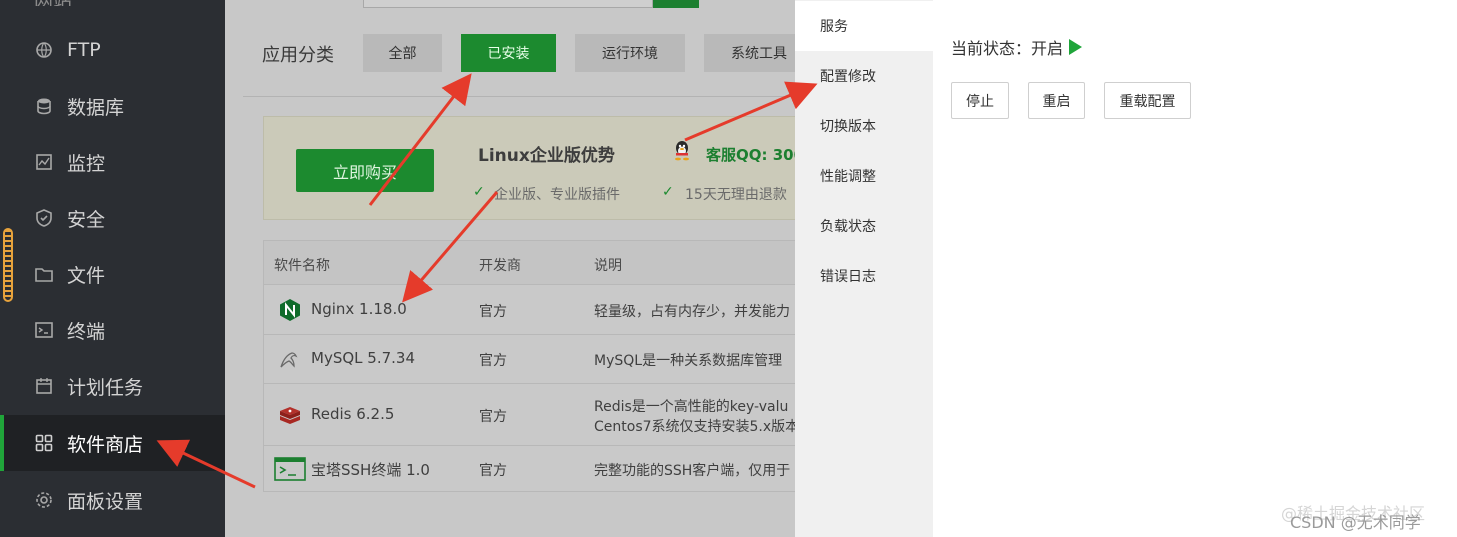 The image size is (1457, 537). Describe the element at coordinates (112, 50) in the screenshot. I see `sidebar-item-ftp: FTP` at that location.